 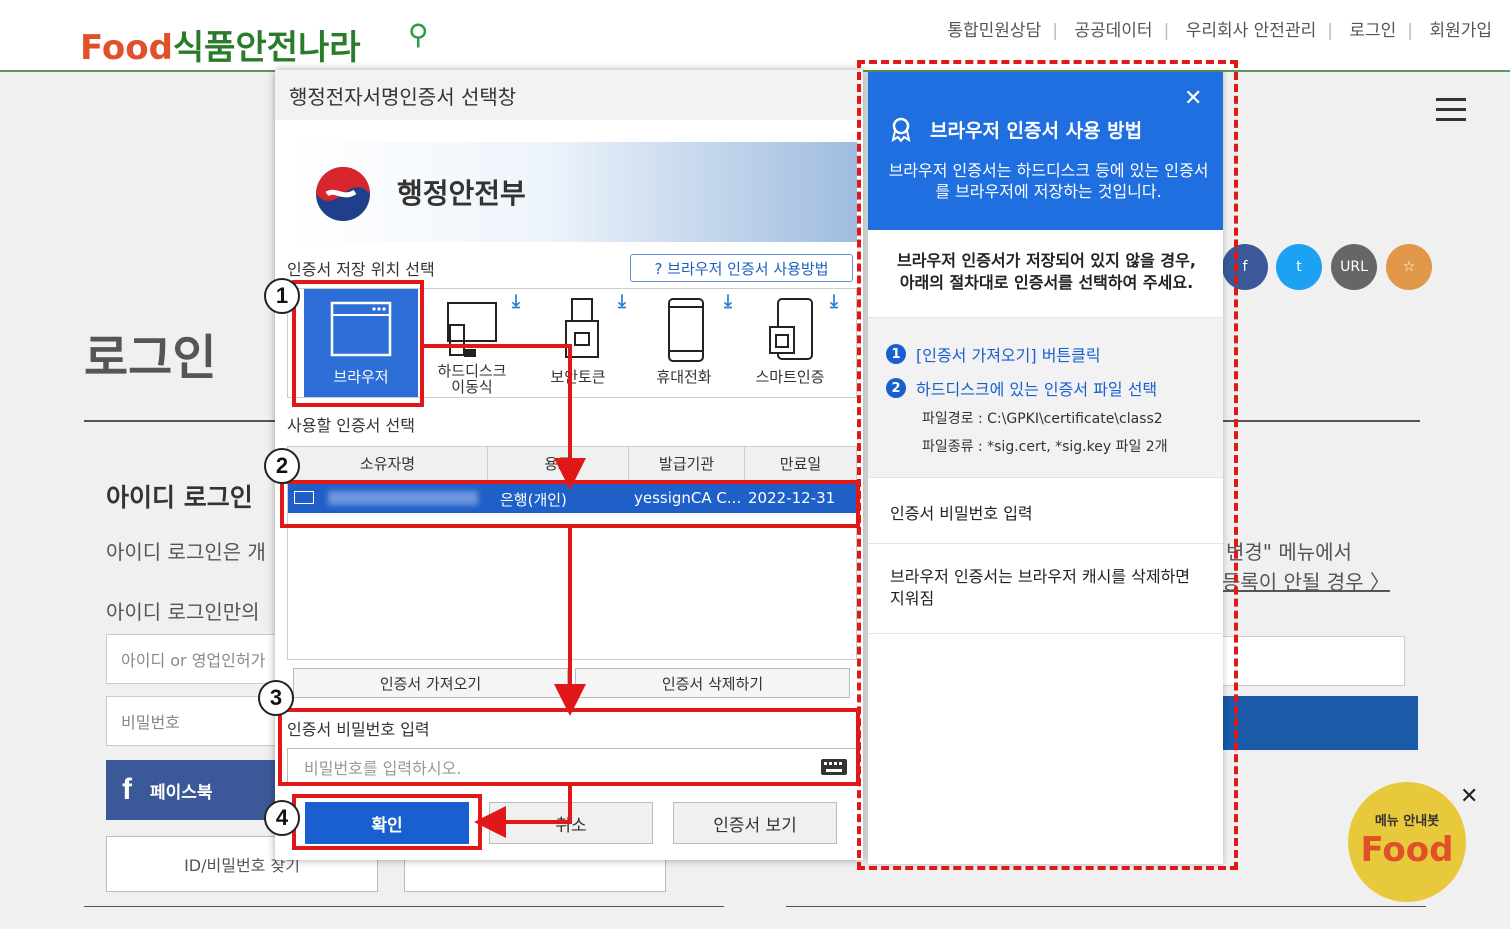 I want to click on annotation-number-4: 4, so click(x=282, y=818).